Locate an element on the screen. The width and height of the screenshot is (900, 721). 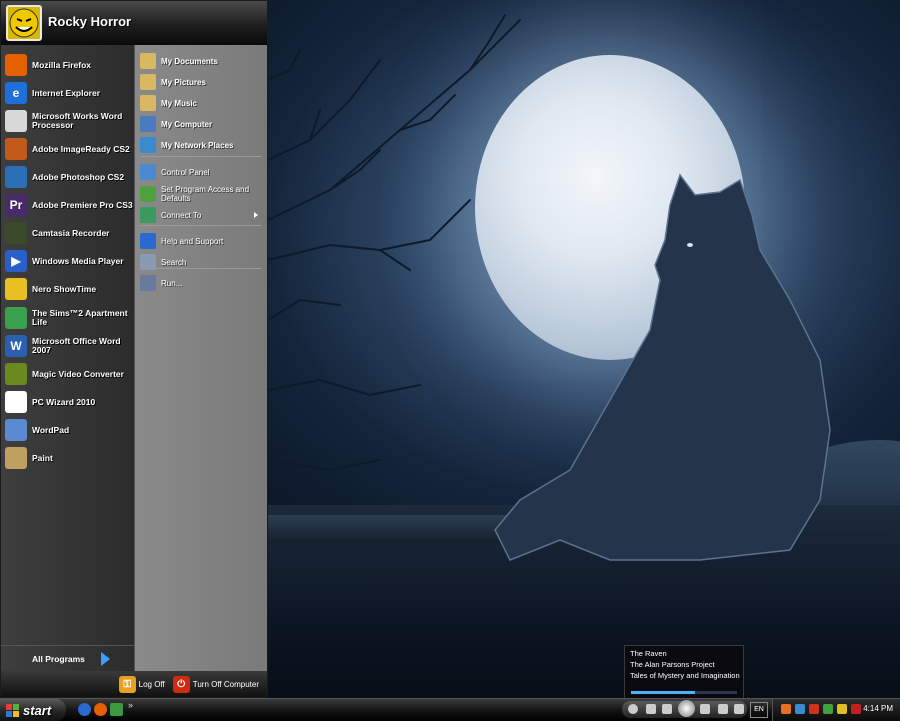
firefox-quicklaunch-icon is located at coordinates (100, 709).